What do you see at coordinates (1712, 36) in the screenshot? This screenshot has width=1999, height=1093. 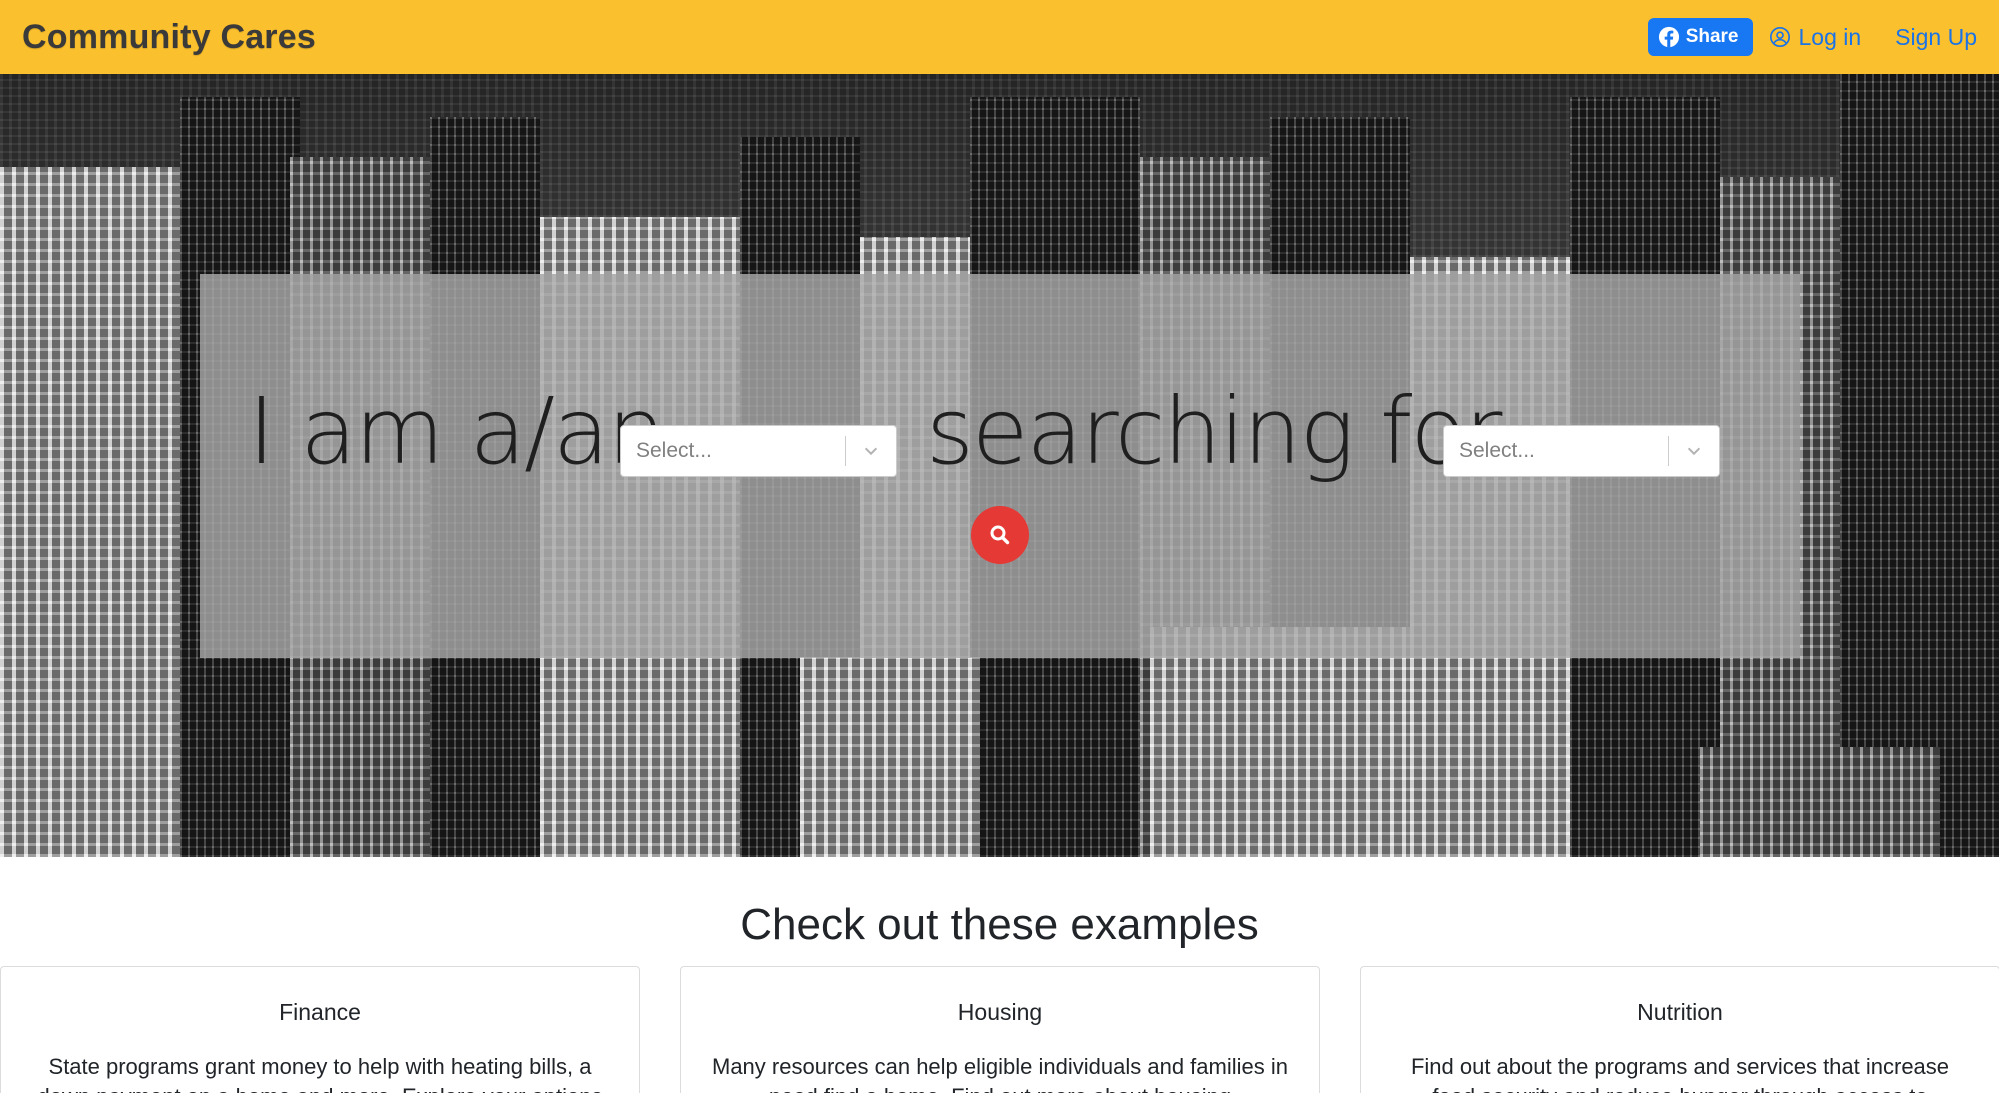 I see `share-label: Share` at bounding box center [1712, 36].